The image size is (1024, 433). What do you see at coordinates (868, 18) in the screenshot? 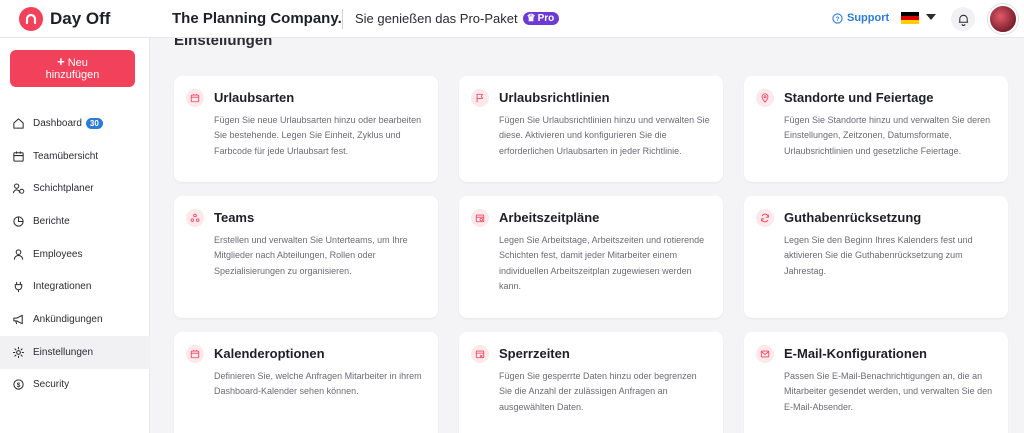
I see `support-label: Support` at bounding box center [868, 18].